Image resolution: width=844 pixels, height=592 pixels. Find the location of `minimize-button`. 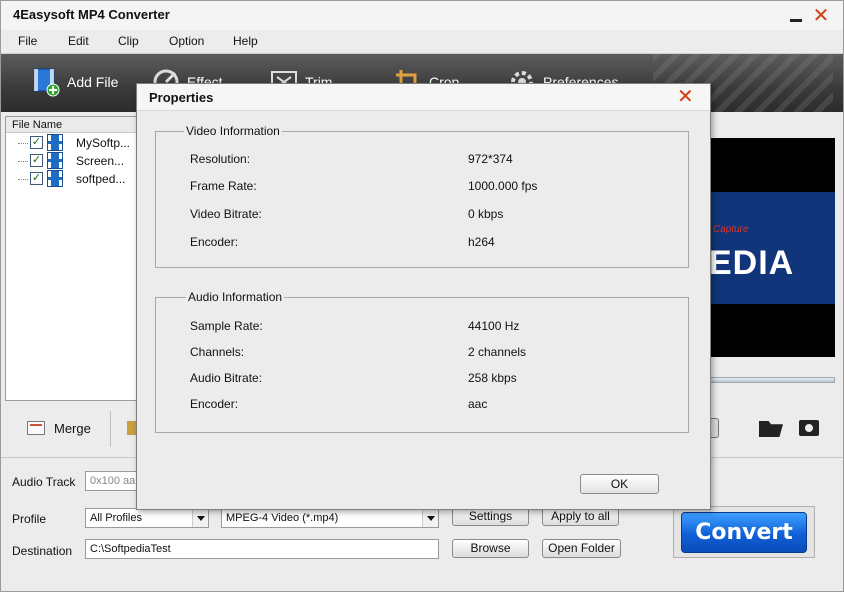

minimize-button is located at coordinates (796, 16).